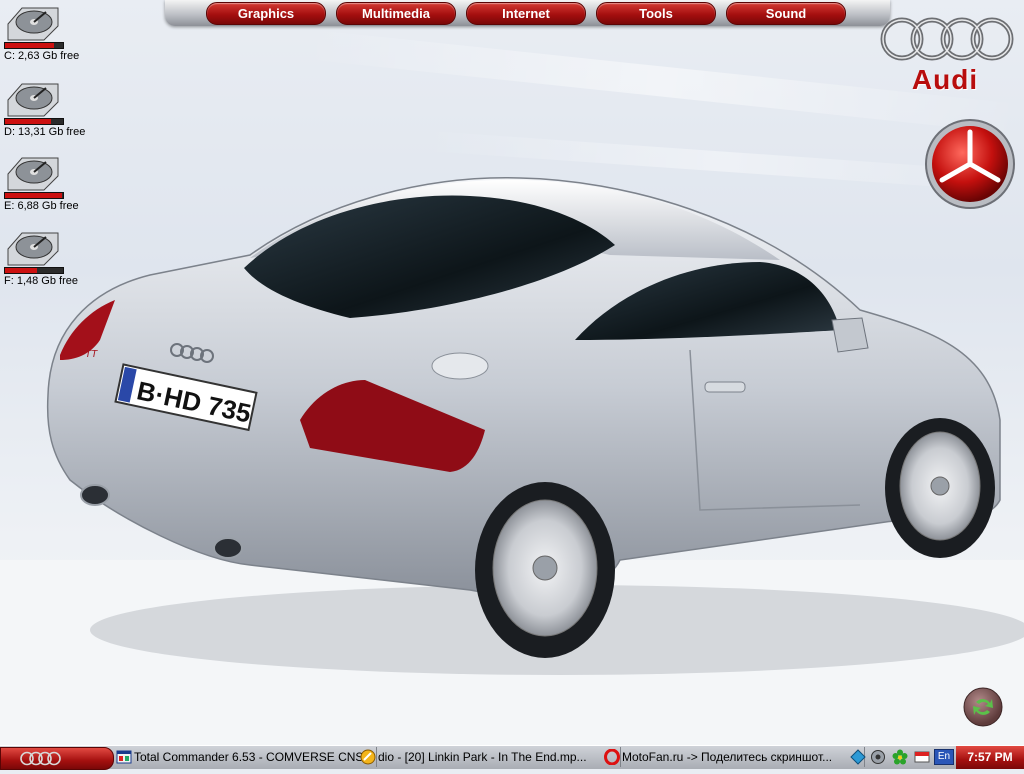 The width and height of the screenshot is (1024, 774). I want to click on shutdown-trefoil-icon, so click(970, 164).